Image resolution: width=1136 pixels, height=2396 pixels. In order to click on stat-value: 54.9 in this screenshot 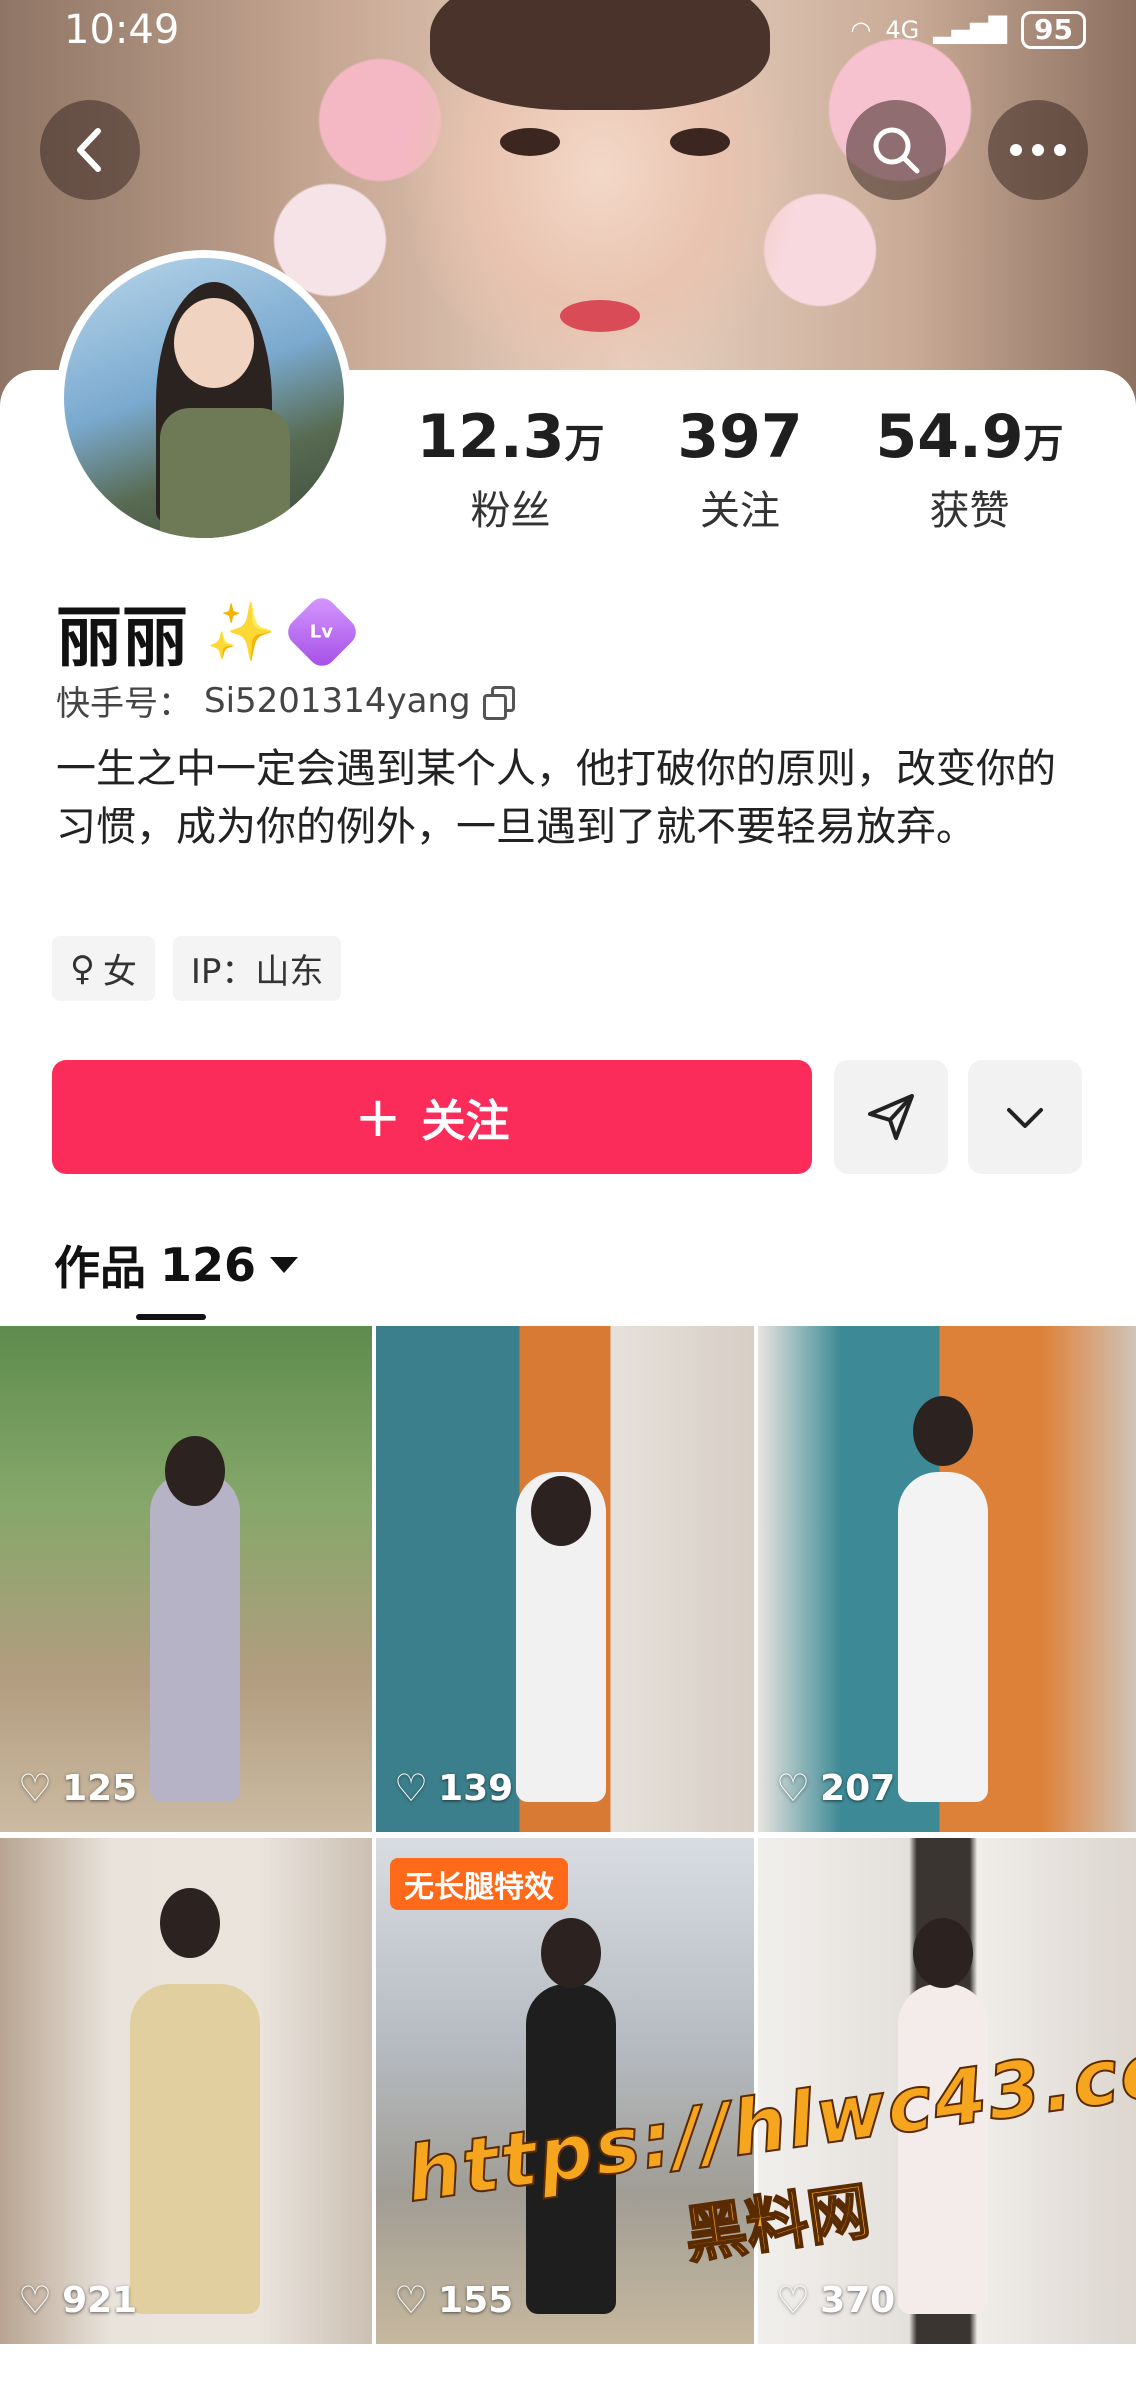, I will do `click(949, 437)`.